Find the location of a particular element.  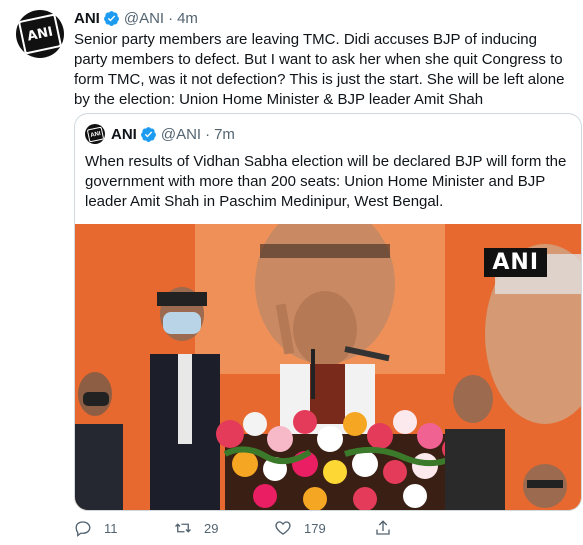

share-button is located at coordinates (389, 528).